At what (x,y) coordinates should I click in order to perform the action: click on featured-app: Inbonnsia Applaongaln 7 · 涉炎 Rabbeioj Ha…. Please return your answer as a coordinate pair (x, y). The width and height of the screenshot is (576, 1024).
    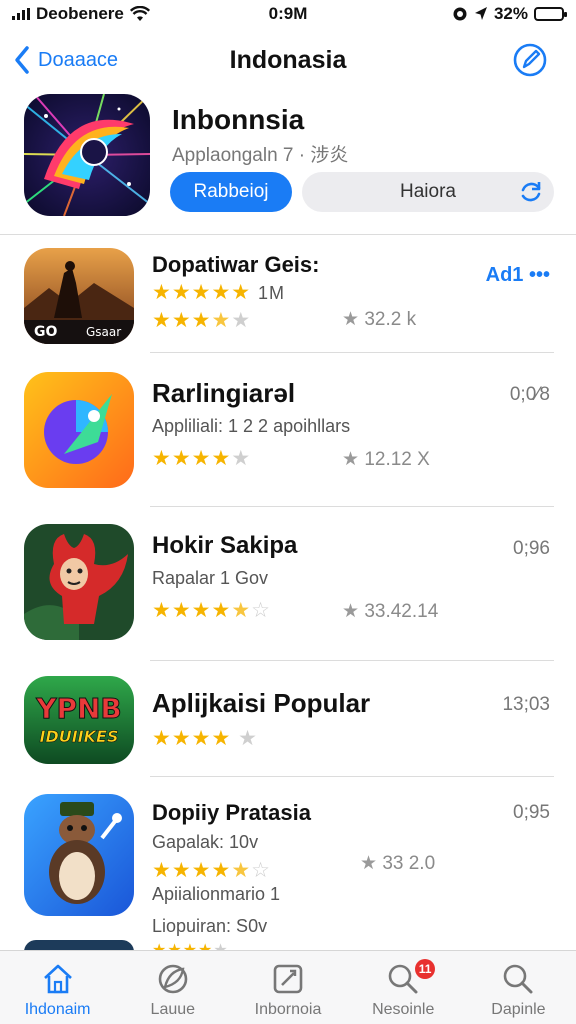
    Looking at the image, I should click on (289, 157).